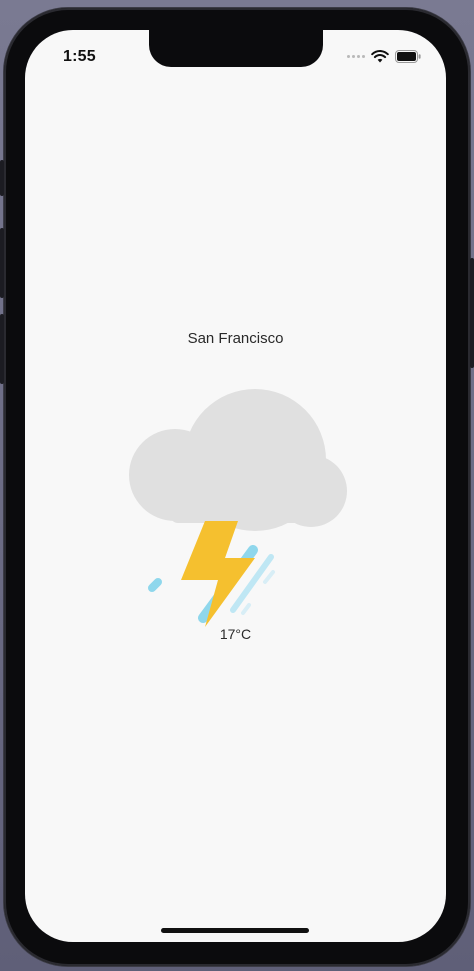 The width and height of the screenshot is (474, 971). What do you see at coordinates (79, 56) in the screenshot?
I see `status-time: 1:55` at bounding box center [79, 56].